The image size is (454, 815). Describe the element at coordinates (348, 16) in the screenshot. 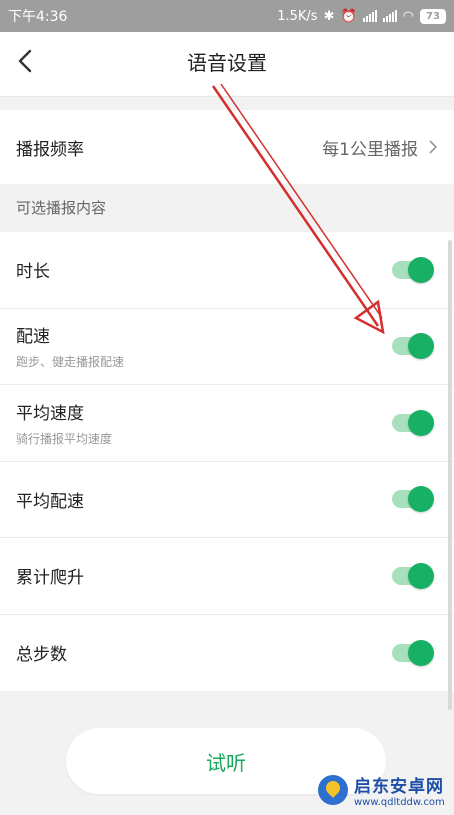

I see `alarm-icon: ⏰` at that location.